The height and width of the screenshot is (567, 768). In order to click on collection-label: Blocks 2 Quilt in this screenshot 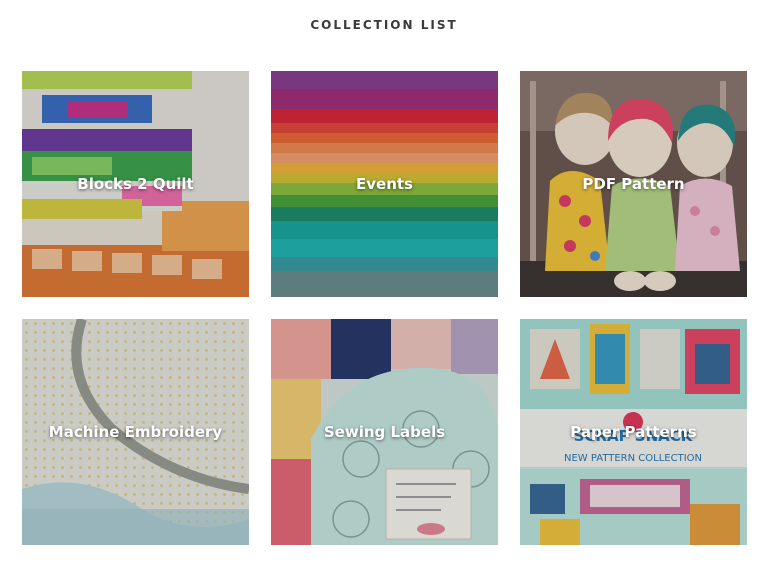, I will do `click(135, 184)`.